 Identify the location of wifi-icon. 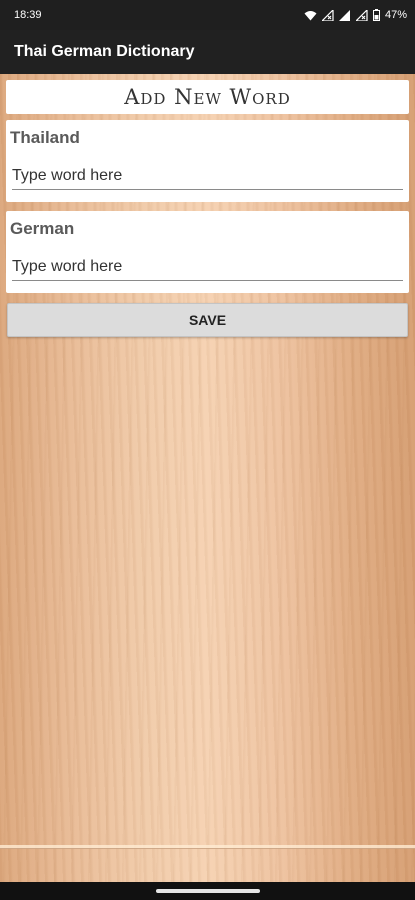
(310, 15).